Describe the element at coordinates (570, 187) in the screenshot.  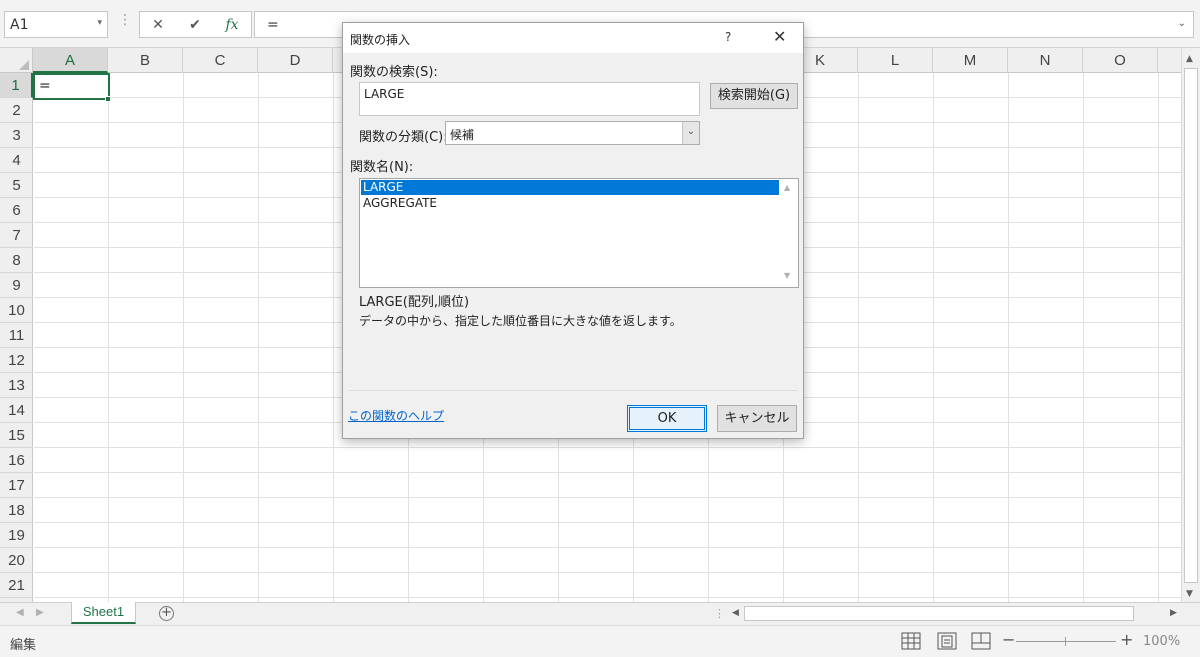
I see `function-list-item: LARGE` at that location.